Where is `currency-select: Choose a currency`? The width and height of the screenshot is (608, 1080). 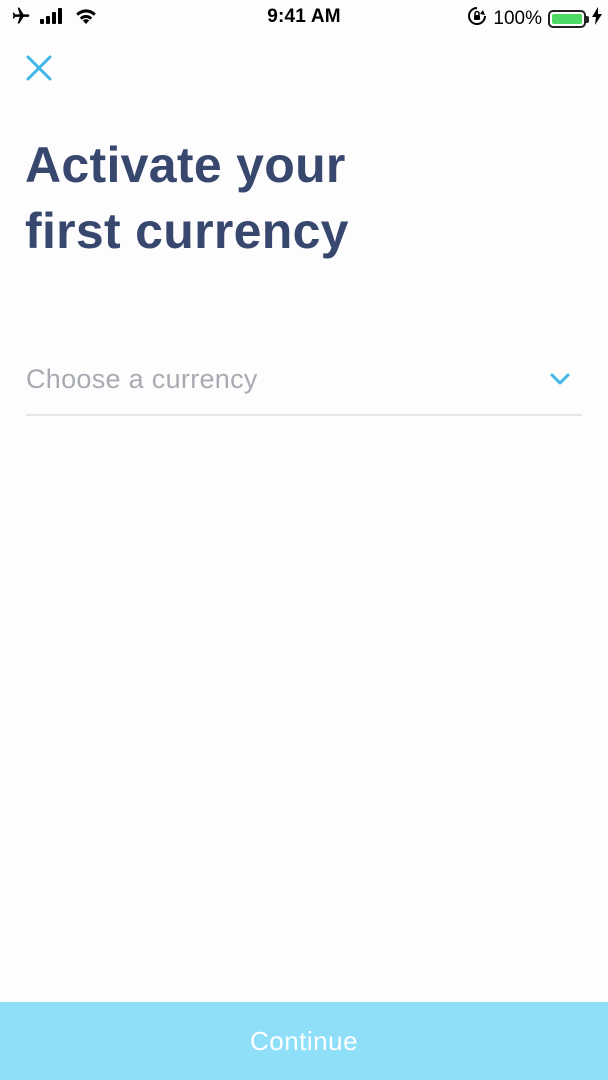 currency-select: Choose a currency is located at coordinates (304, 384).